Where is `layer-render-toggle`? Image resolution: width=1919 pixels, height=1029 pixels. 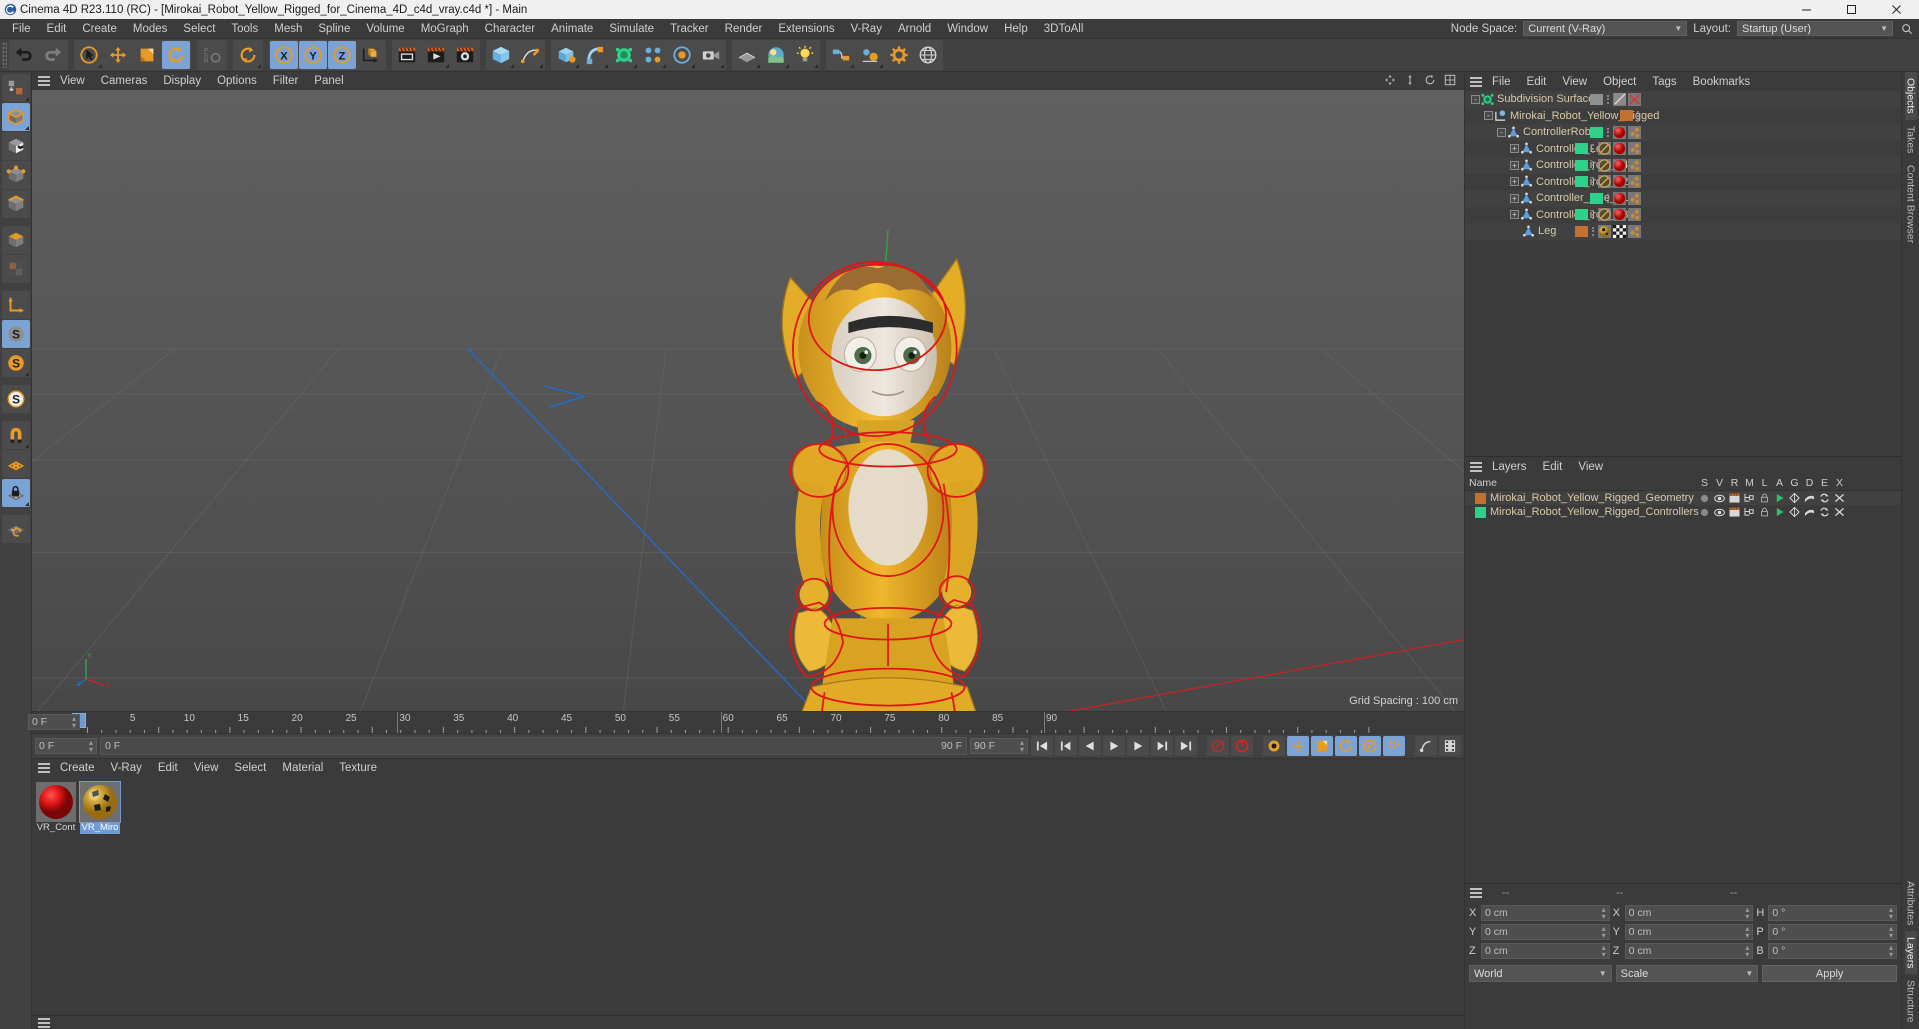
layer-render-toggle is located at coordinates (1734, 498).